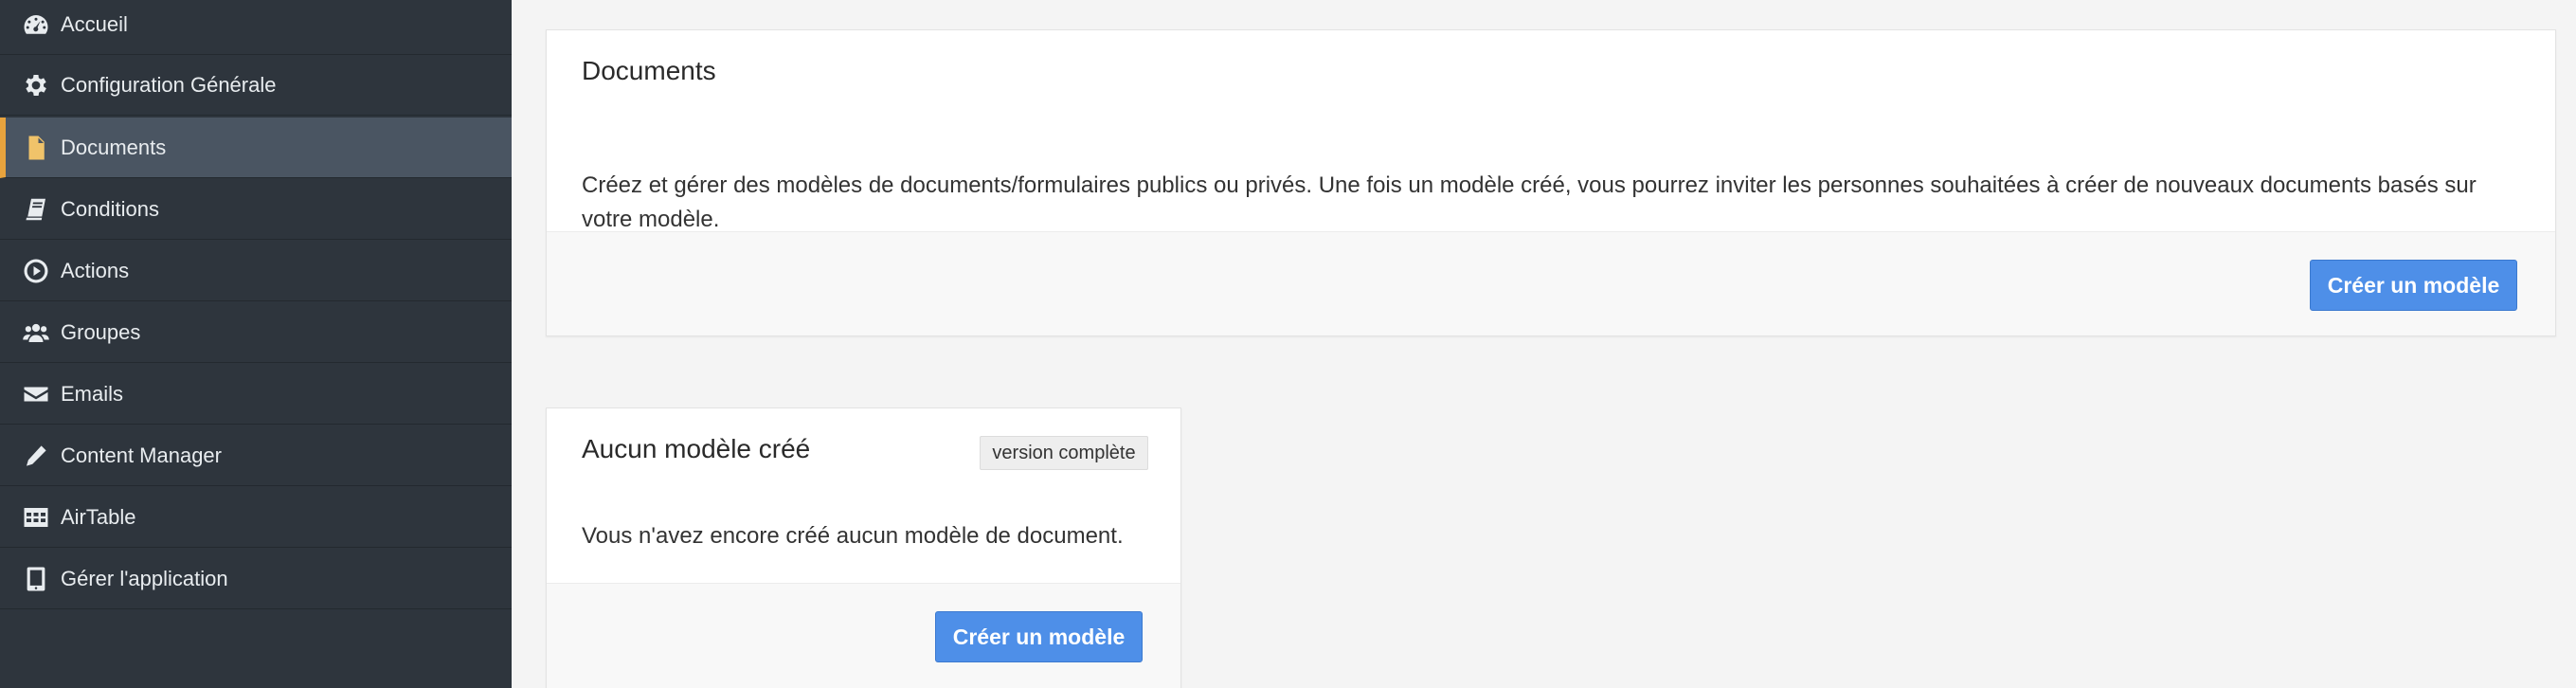 This screenshot has height=688, width=2576. What do you see at coordinates (144, 578) in the screenshot?
I see `sidebar-item-label: Gérer l'application` at bounding box center [144, 578].